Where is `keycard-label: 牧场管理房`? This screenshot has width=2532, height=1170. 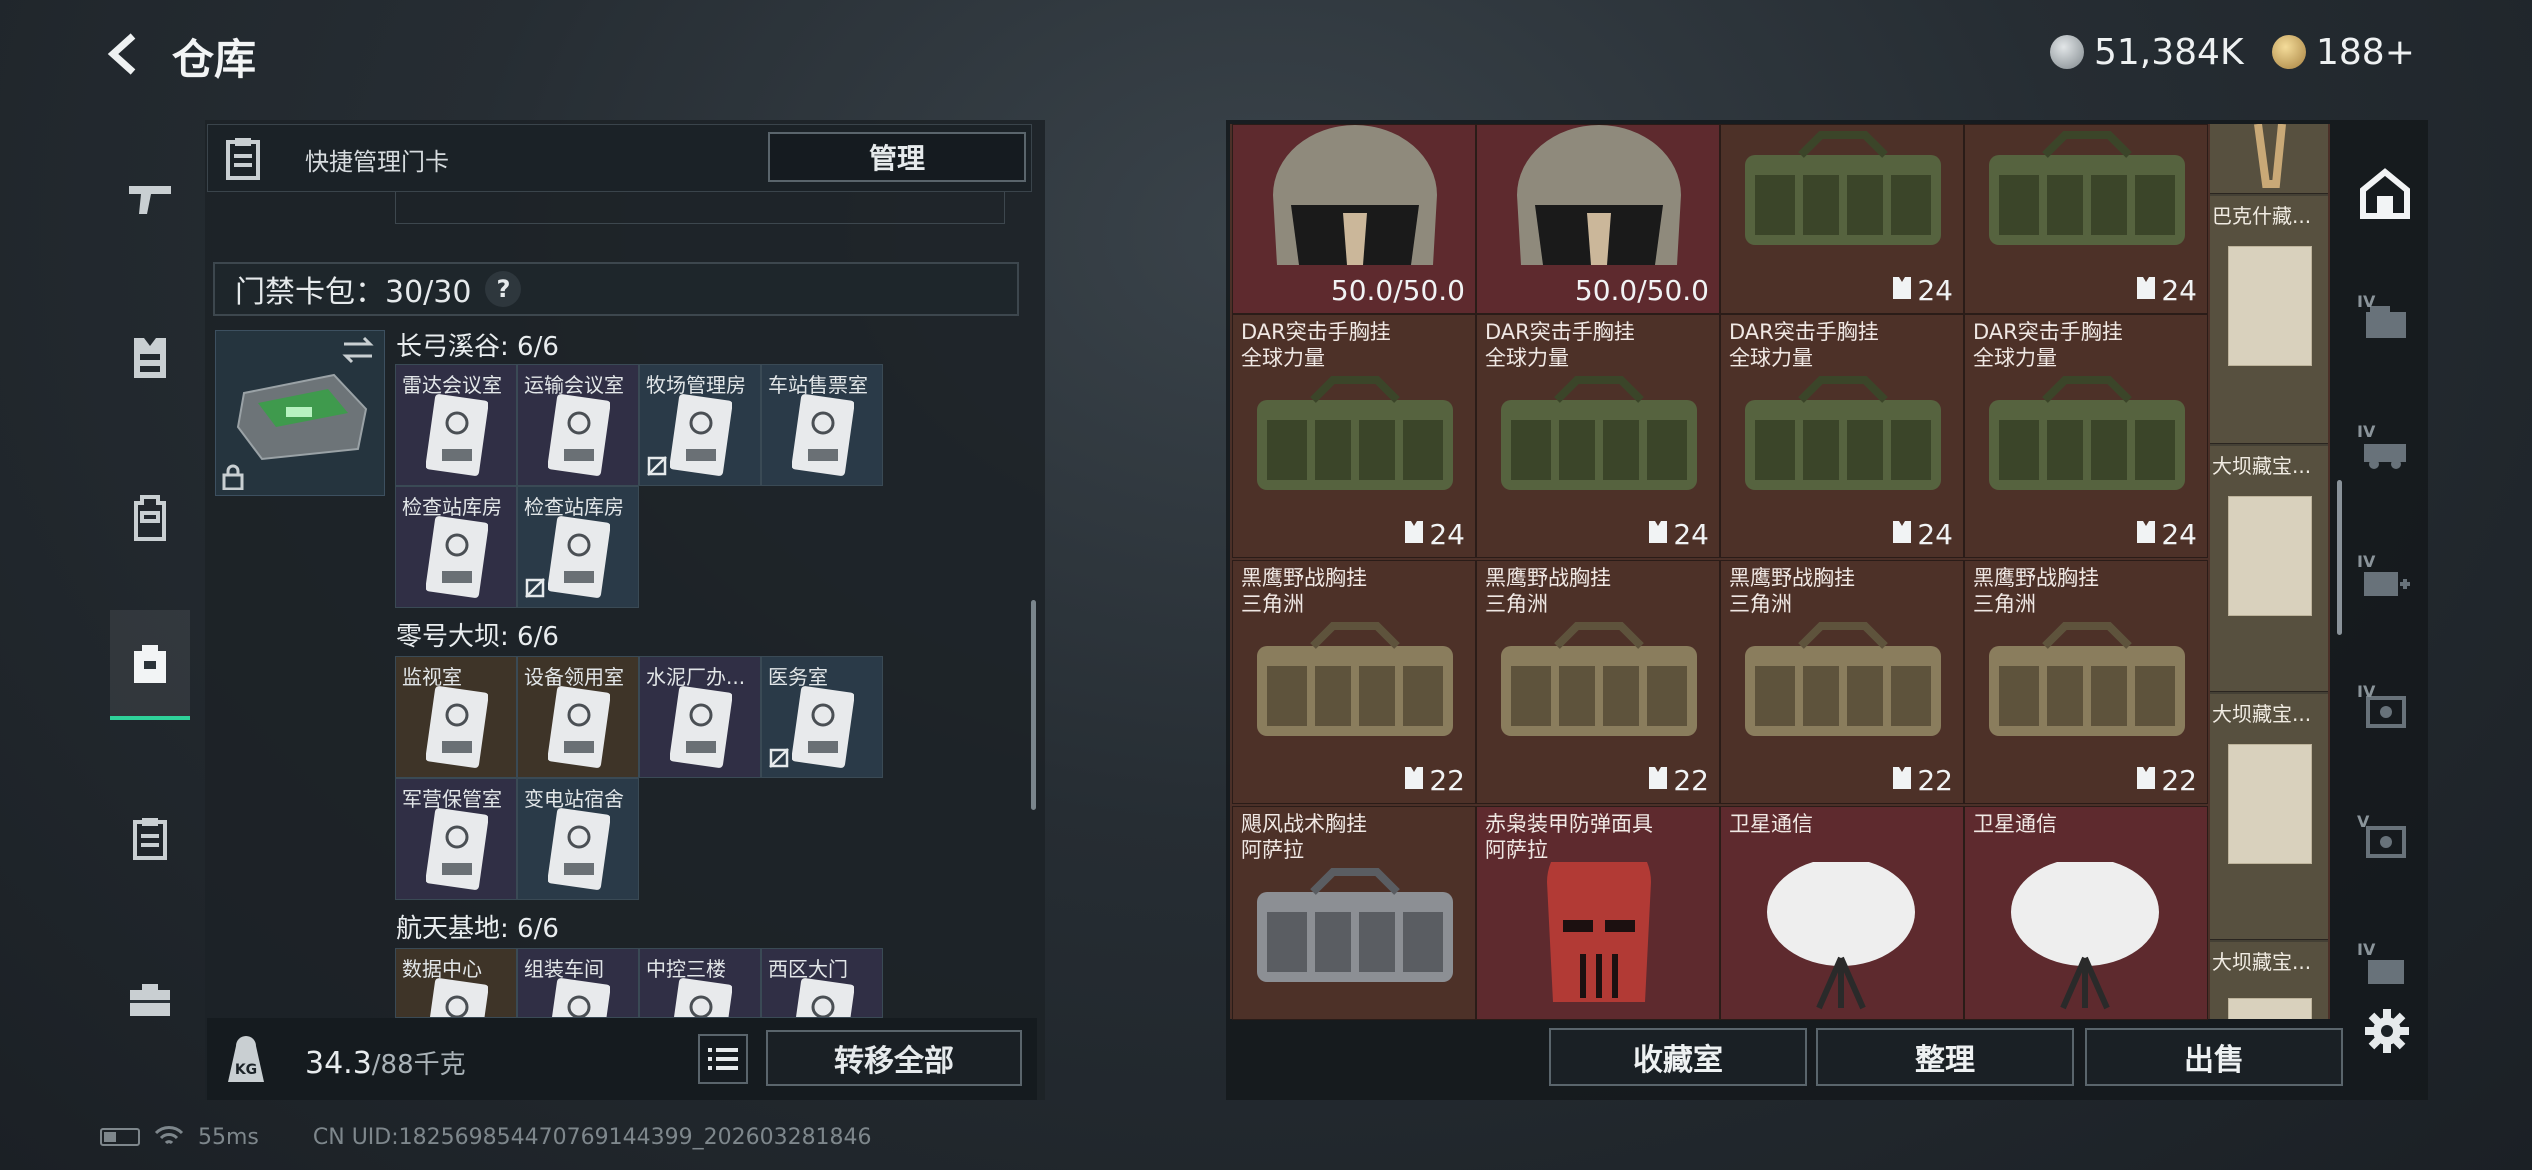 keycard-label: 牧场管理房 is located at coordinates (696, 385).